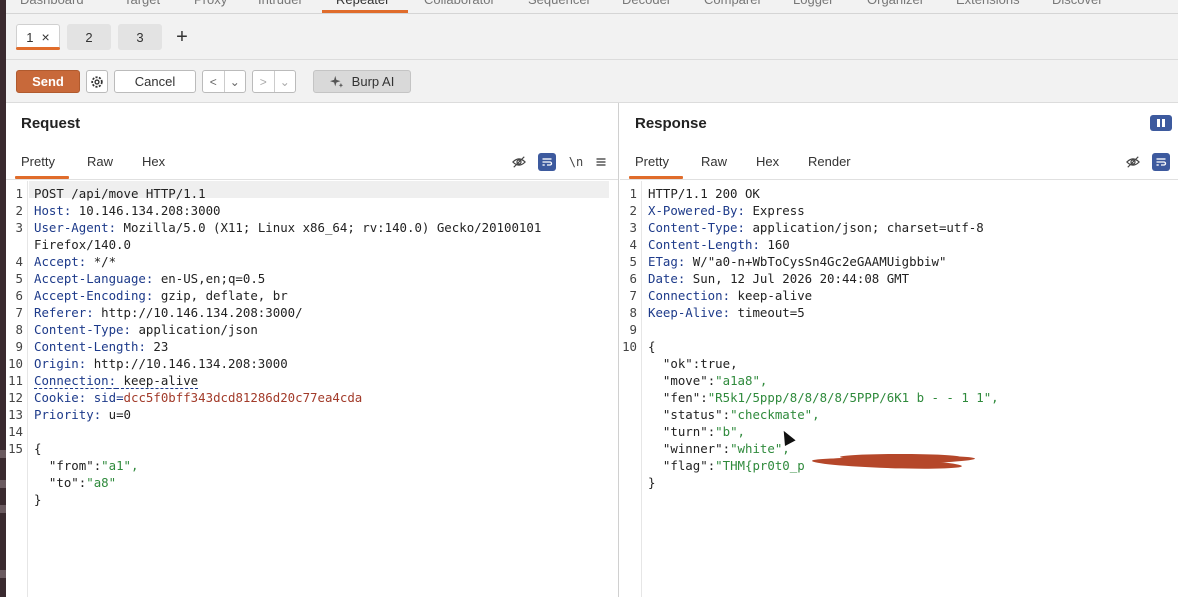 This screenshot has width=1178, height=597. What do you see at coordinates (46, 37) in the screenshot?
I see `close-icon: ×` at bounding box center [46, 37].